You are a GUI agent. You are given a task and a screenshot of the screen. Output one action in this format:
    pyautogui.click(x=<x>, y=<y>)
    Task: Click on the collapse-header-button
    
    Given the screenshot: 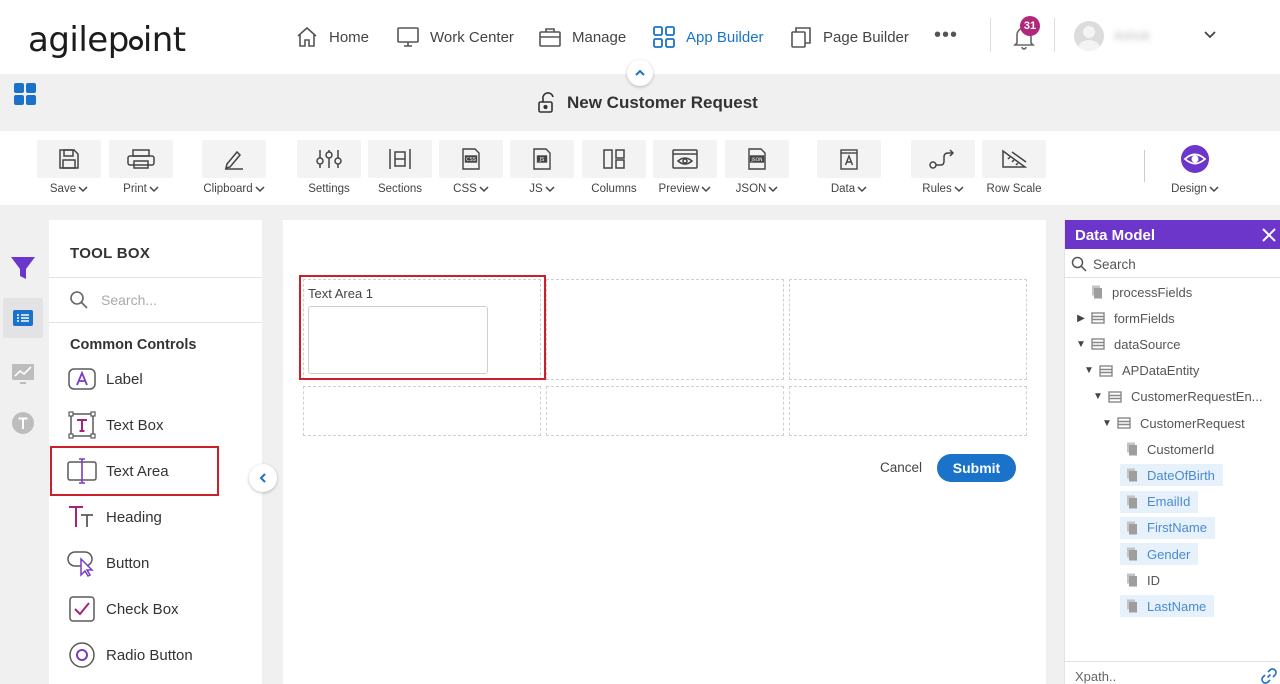 What is the action you would take?
    pyautogui.click(x=640, y=73)
    